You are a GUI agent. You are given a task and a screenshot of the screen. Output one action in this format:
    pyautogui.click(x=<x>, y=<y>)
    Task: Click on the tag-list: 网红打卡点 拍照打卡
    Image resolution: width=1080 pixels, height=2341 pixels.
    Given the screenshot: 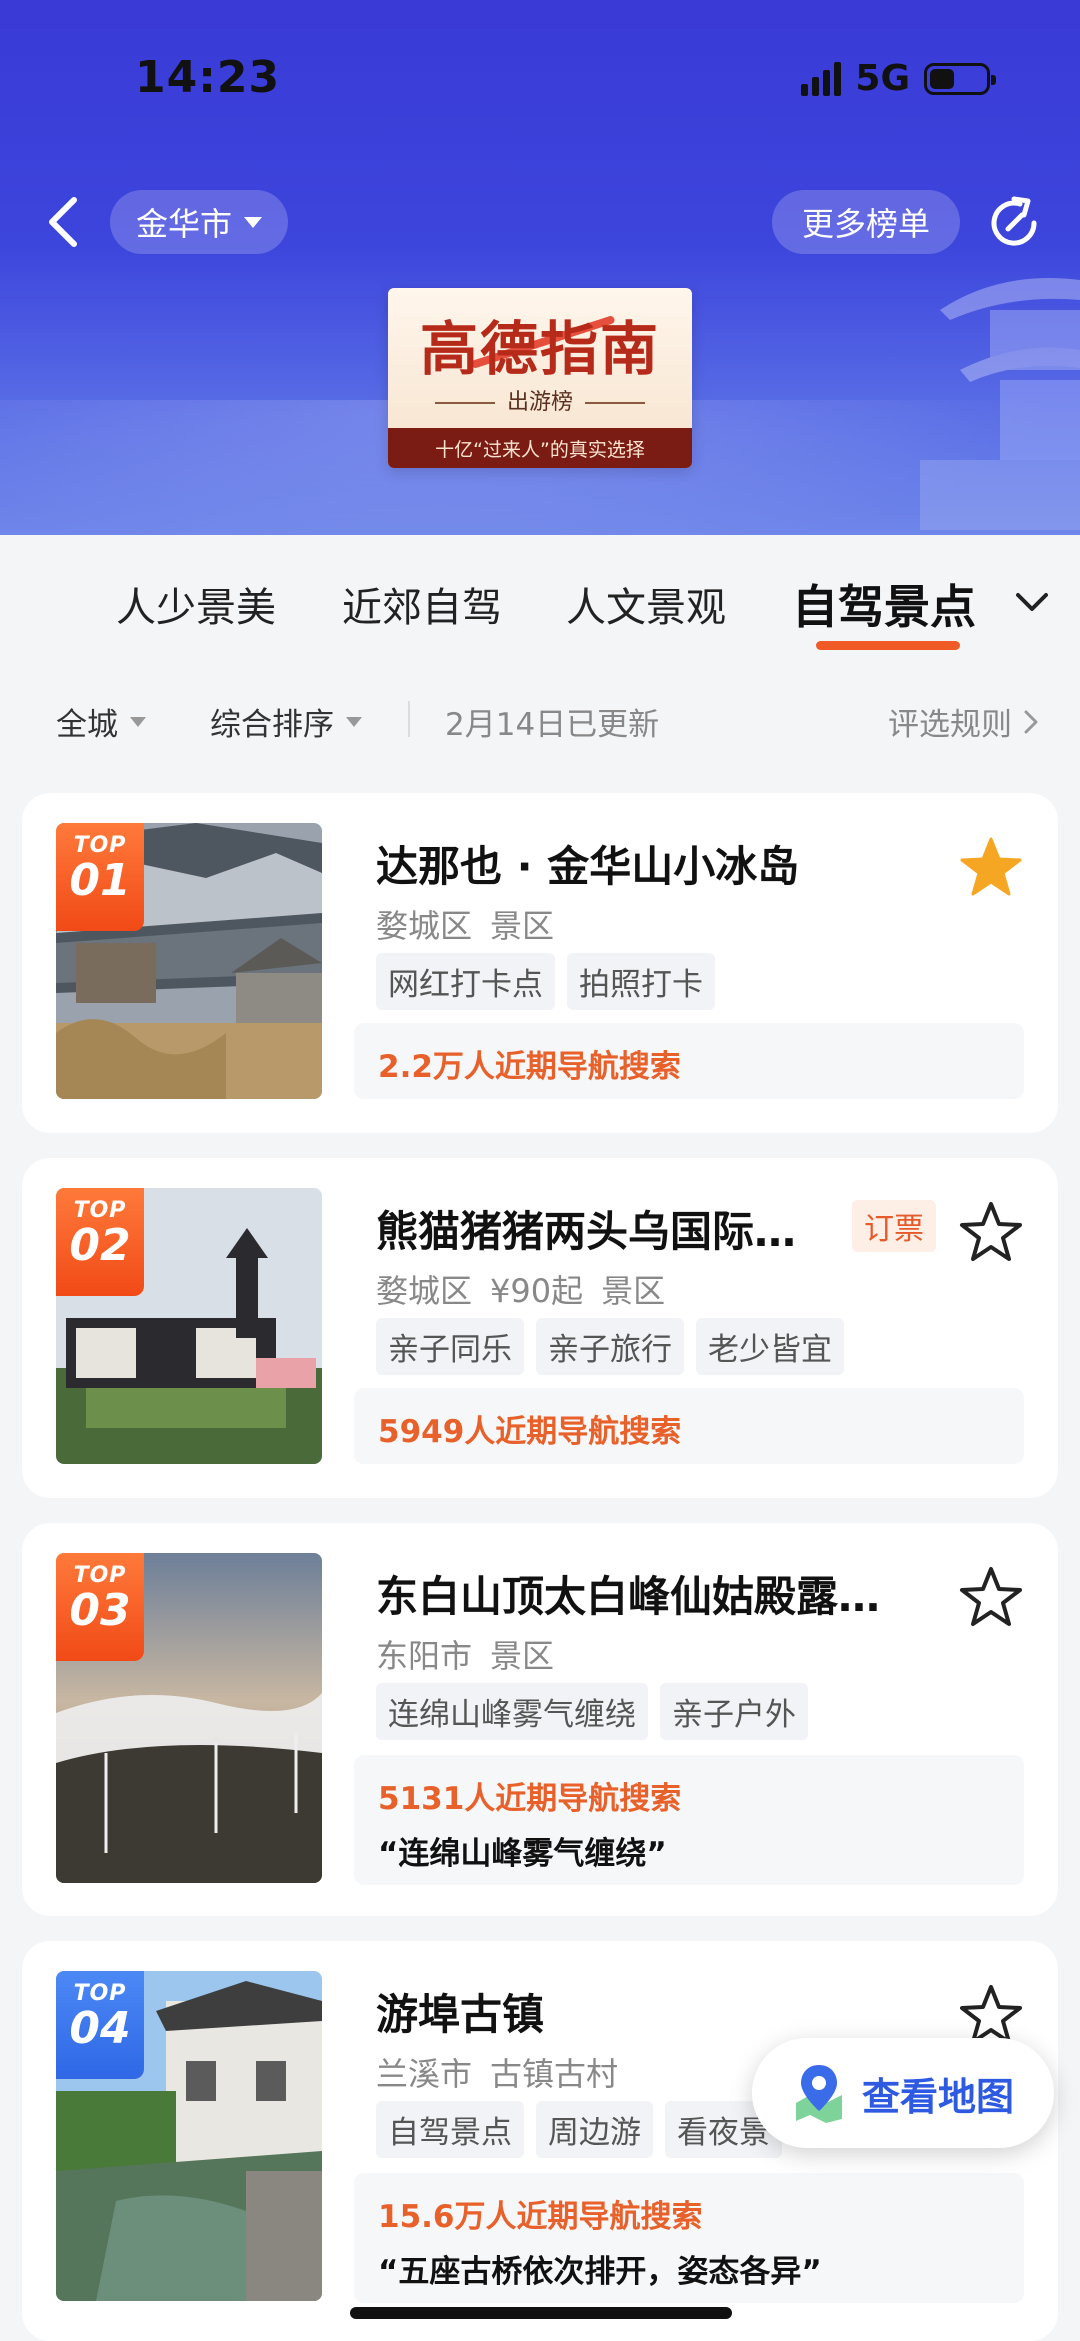 What is the action you would take?
    pyautogui.click(x=545, y=981)
    